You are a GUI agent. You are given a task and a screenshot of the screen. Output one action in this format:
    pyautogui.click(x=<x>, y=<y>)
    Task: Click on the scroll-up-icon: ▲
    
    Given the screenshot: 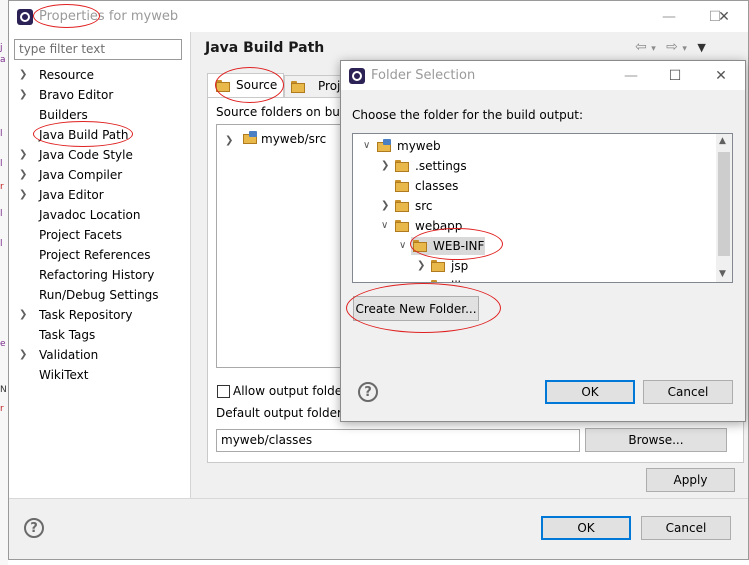 What is the action you would take?
    pyautogui.click(x=722, y=141)
    